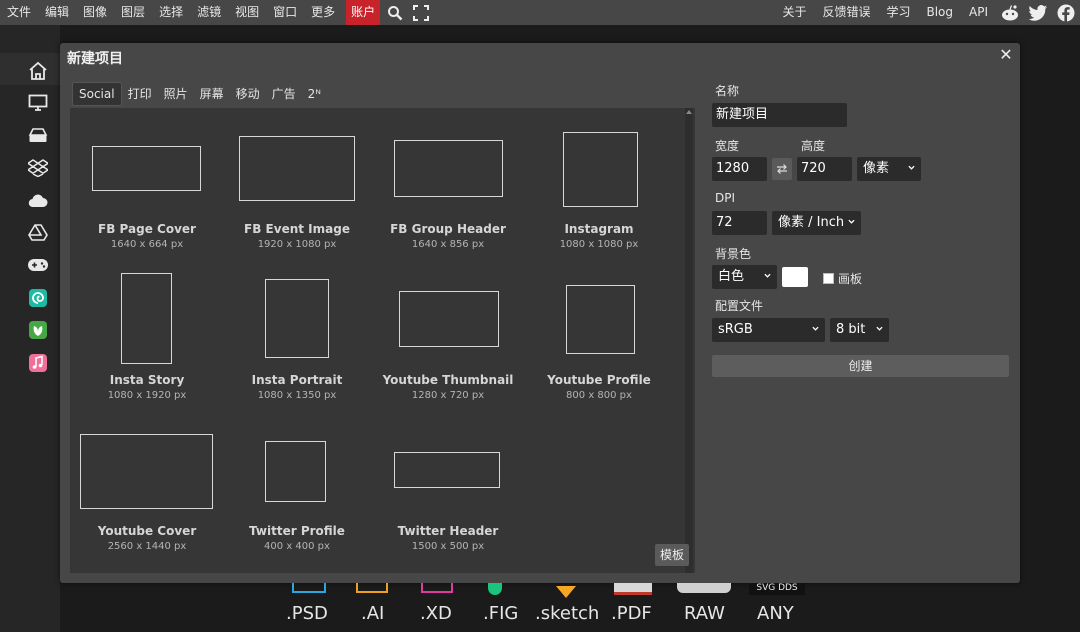  Describe the element at coordinates (1006, 55) in the screenshot. I see `close-icon: ✕` at that location.